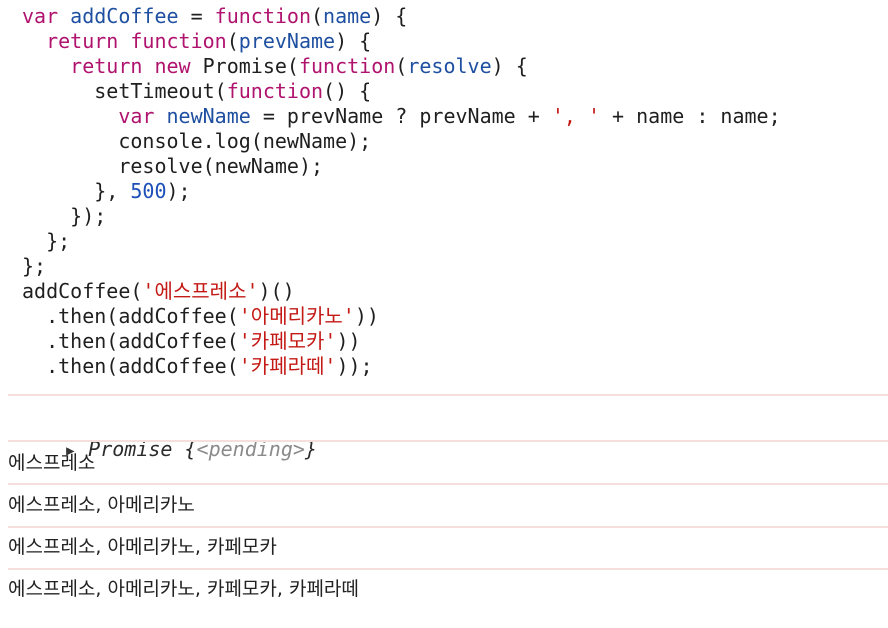 Image resolution: width=888 pixels, height=628 pixels. I want to click on code-token: );, so click(178, 191).